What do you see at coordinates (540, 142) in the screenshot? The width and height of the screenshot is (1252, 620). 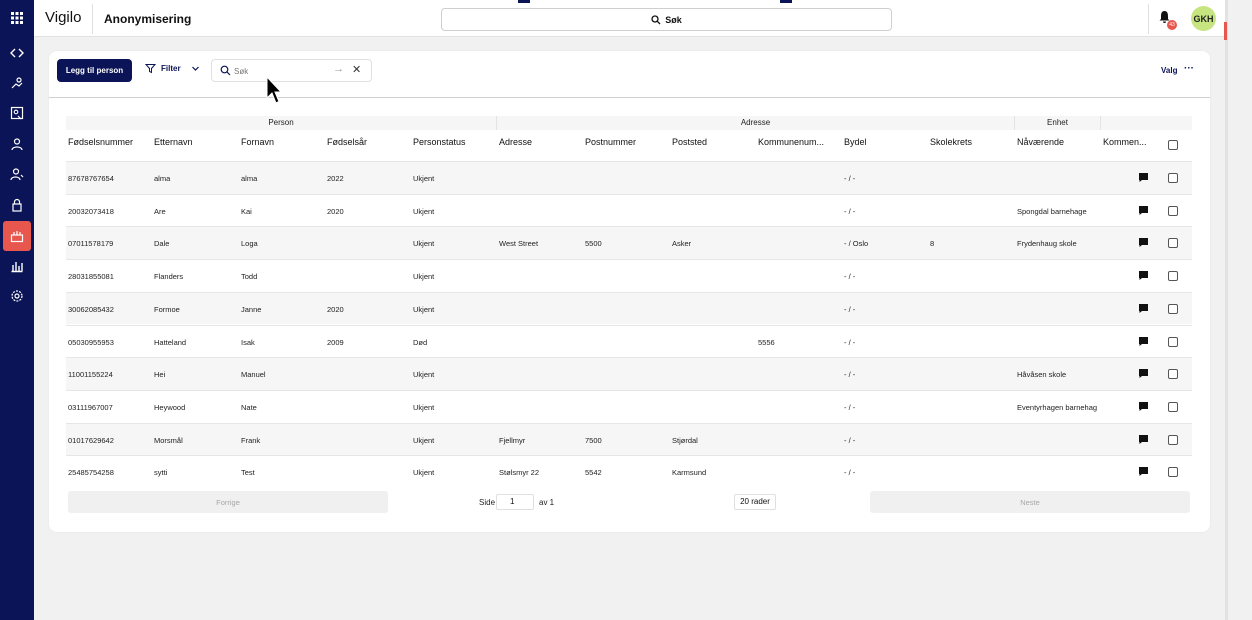 I see `column-header-adresse: Adresse` at bounding box center [540, 142].